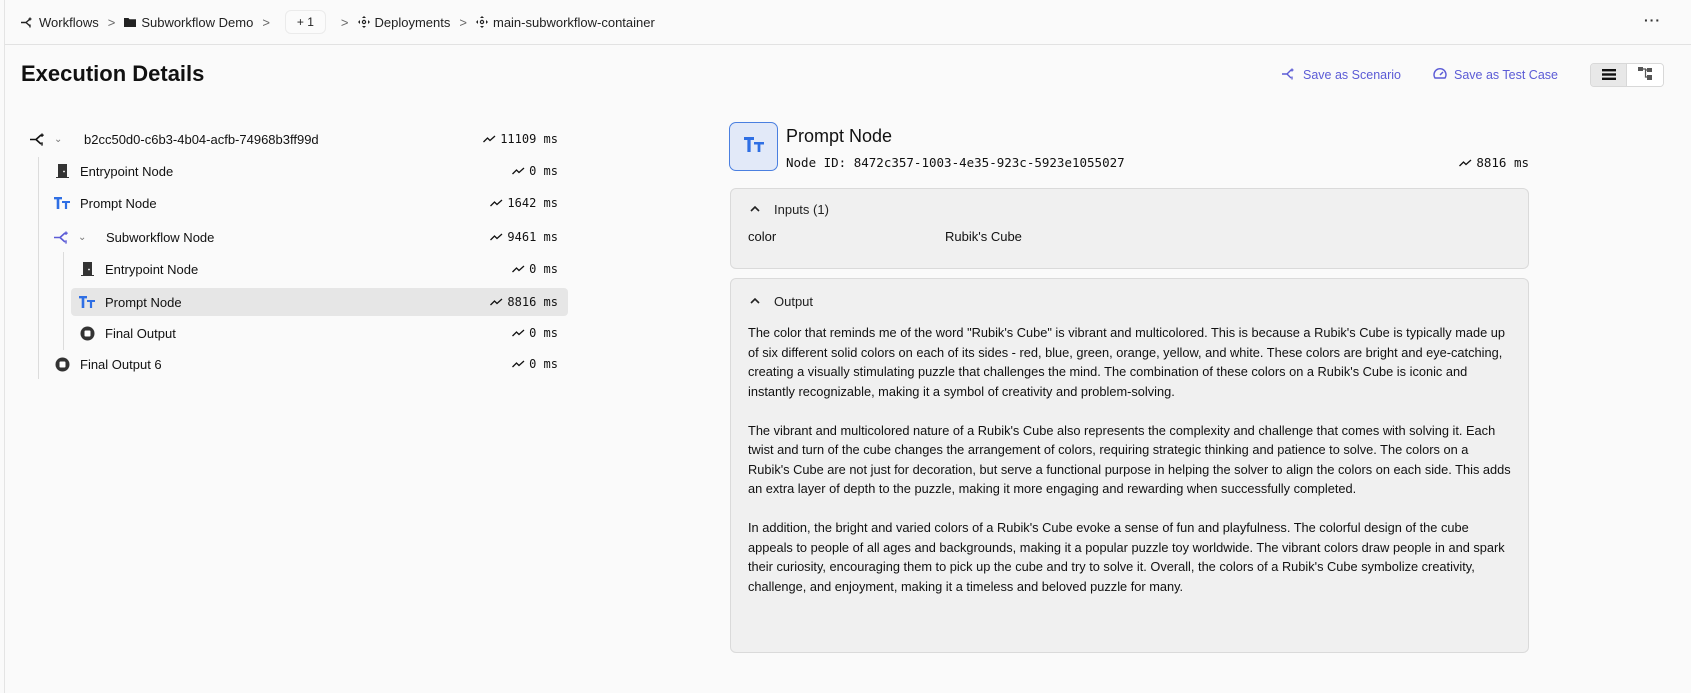  What do you see at coordinates (1341, 75) in the screenshot?
I see `save-as-scenario-button: Save as Scenario` at bounding box center [1341, 75].